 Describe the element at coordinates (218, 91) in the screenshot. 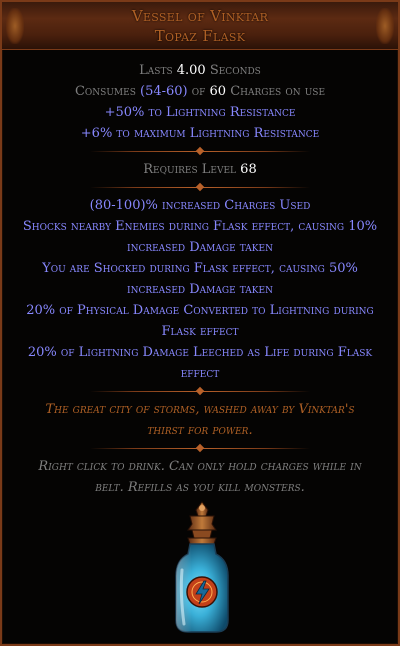

I see `charges-max-value: 60` at that location.